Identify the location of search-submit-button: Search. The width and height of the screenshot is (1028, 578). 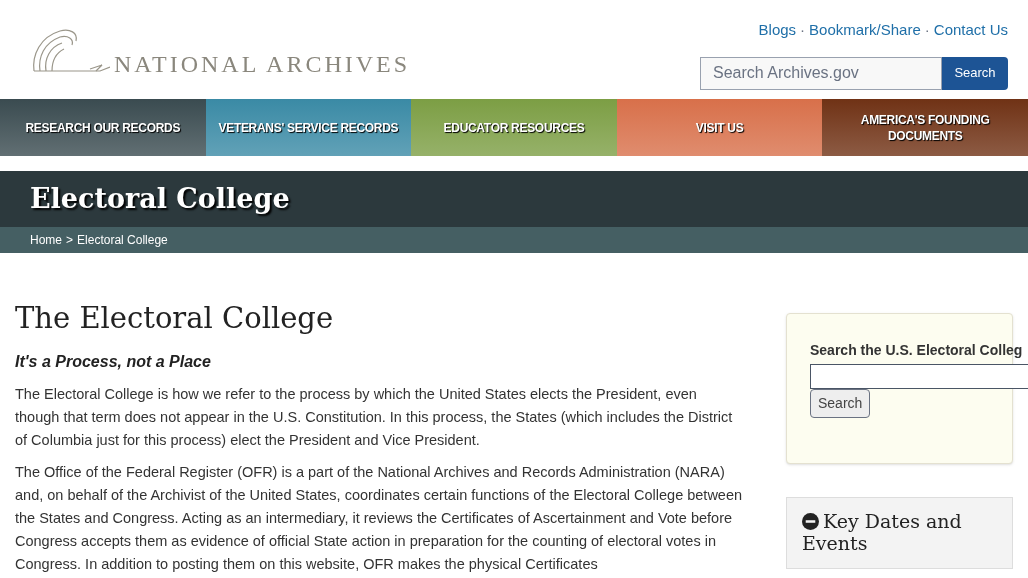
(840, 403).